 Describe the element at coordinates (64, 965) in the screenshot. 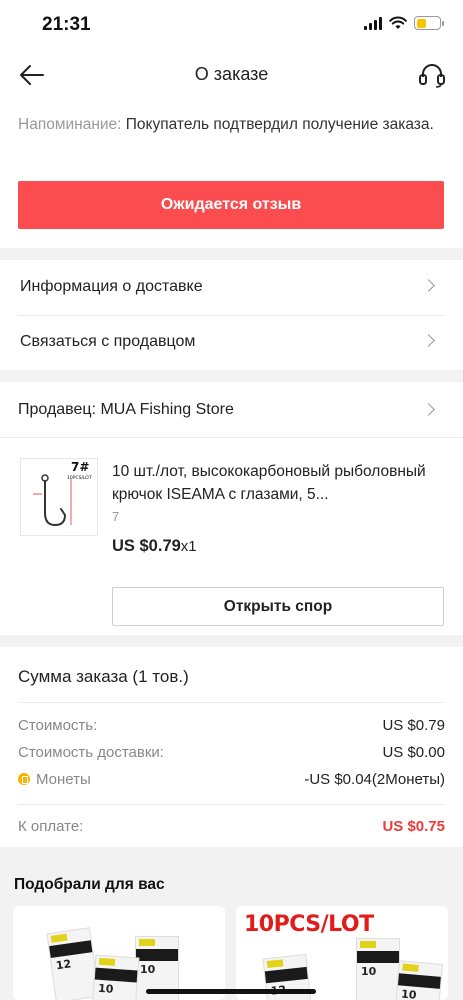

I see `pack-number: 12` at that location.